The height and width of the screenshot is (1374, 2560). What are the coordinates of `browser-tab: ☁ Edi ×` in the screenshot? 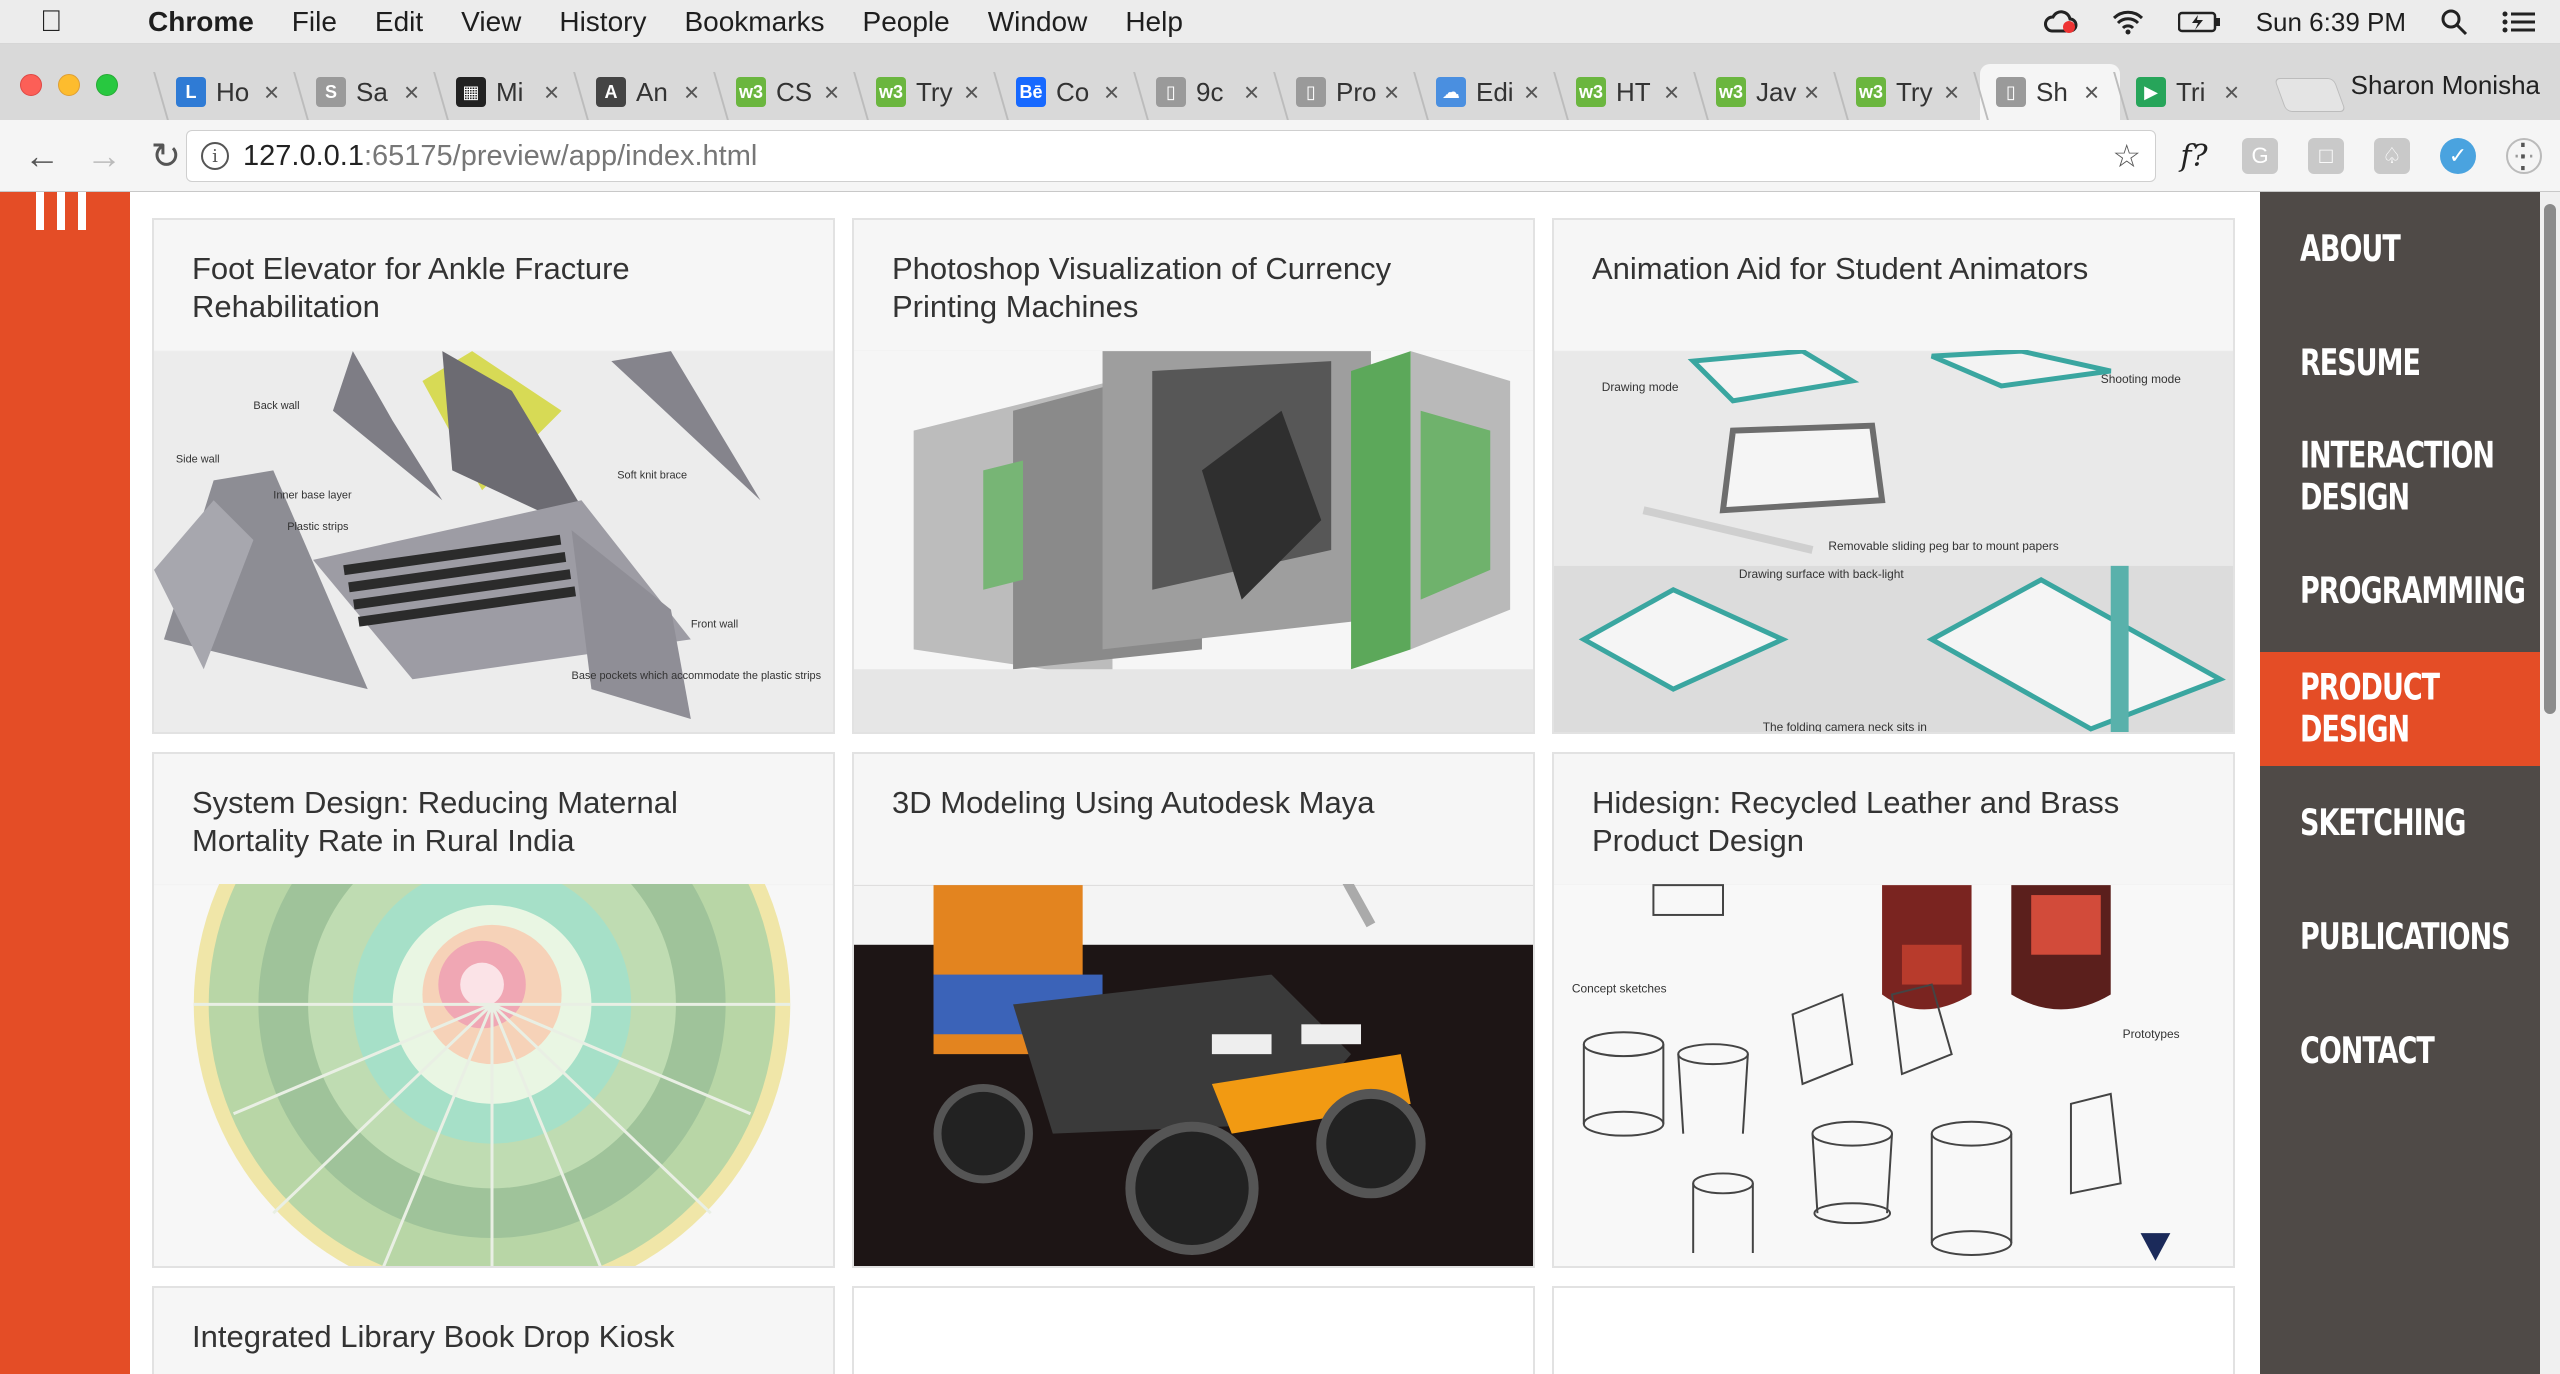 It's located at (1490, 92).